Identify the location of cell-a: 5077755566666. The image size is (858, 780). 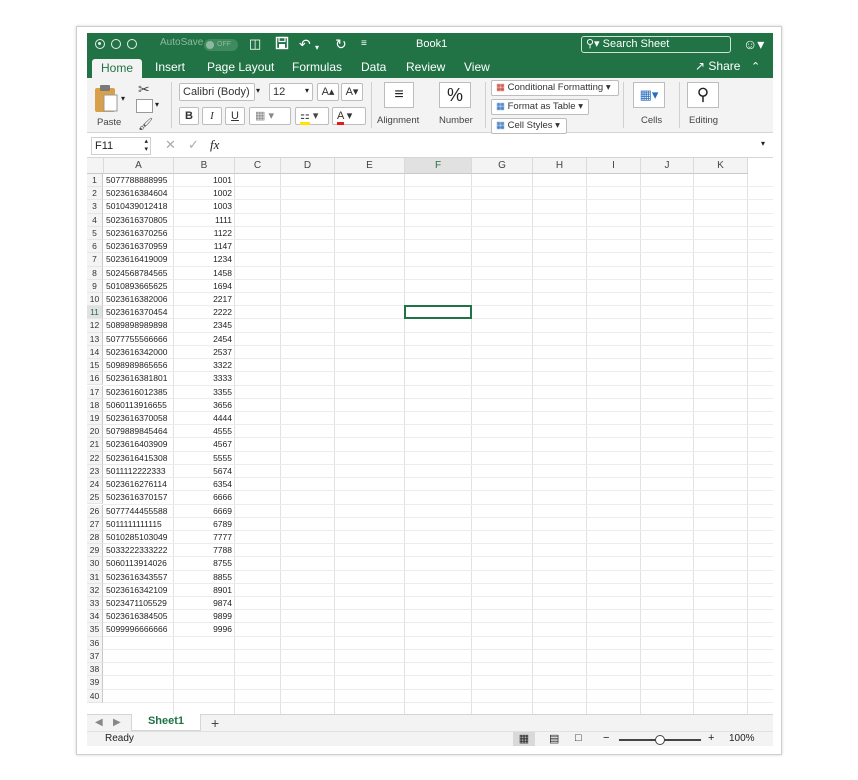
(138, 339).